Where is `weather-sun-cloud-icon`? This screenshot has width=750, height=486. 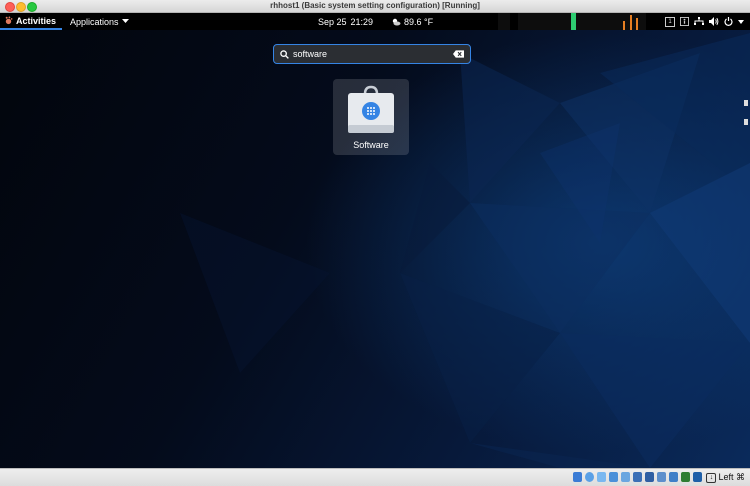
weather-sun-cloud-icon is located at coordinates (396, 22).